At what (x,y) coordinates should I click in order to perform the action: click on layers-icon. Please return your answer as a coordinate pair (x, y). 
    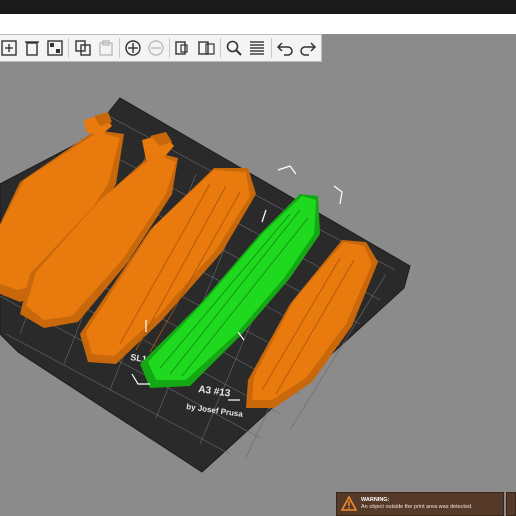
    Looking at the image, I should click on (257, 48).